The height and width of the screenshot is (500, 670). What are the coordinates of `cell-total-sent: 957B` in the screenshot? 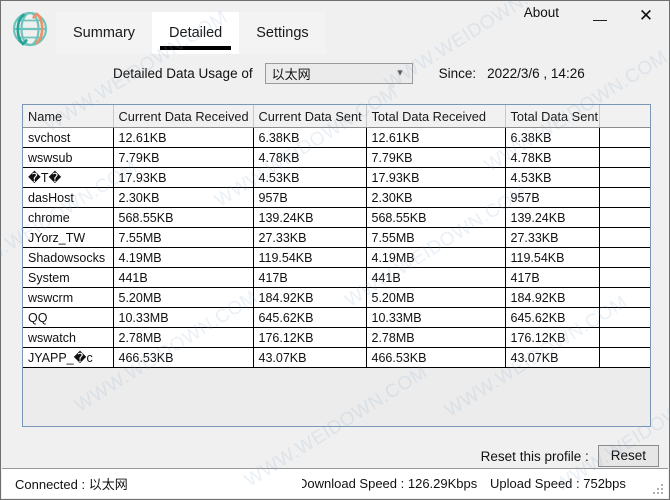 It's located at (552, 197).